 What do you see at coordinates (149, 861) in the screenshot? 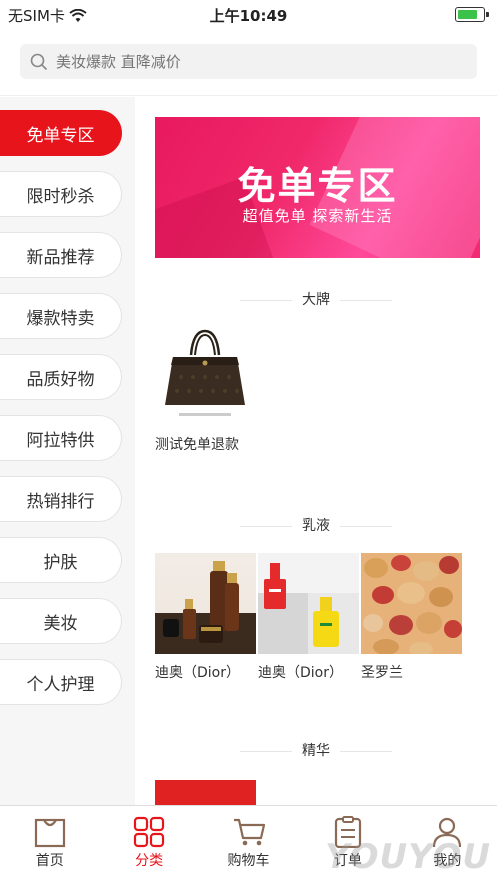
I see `tab-label: 分类` at bounding box center [149, 861].